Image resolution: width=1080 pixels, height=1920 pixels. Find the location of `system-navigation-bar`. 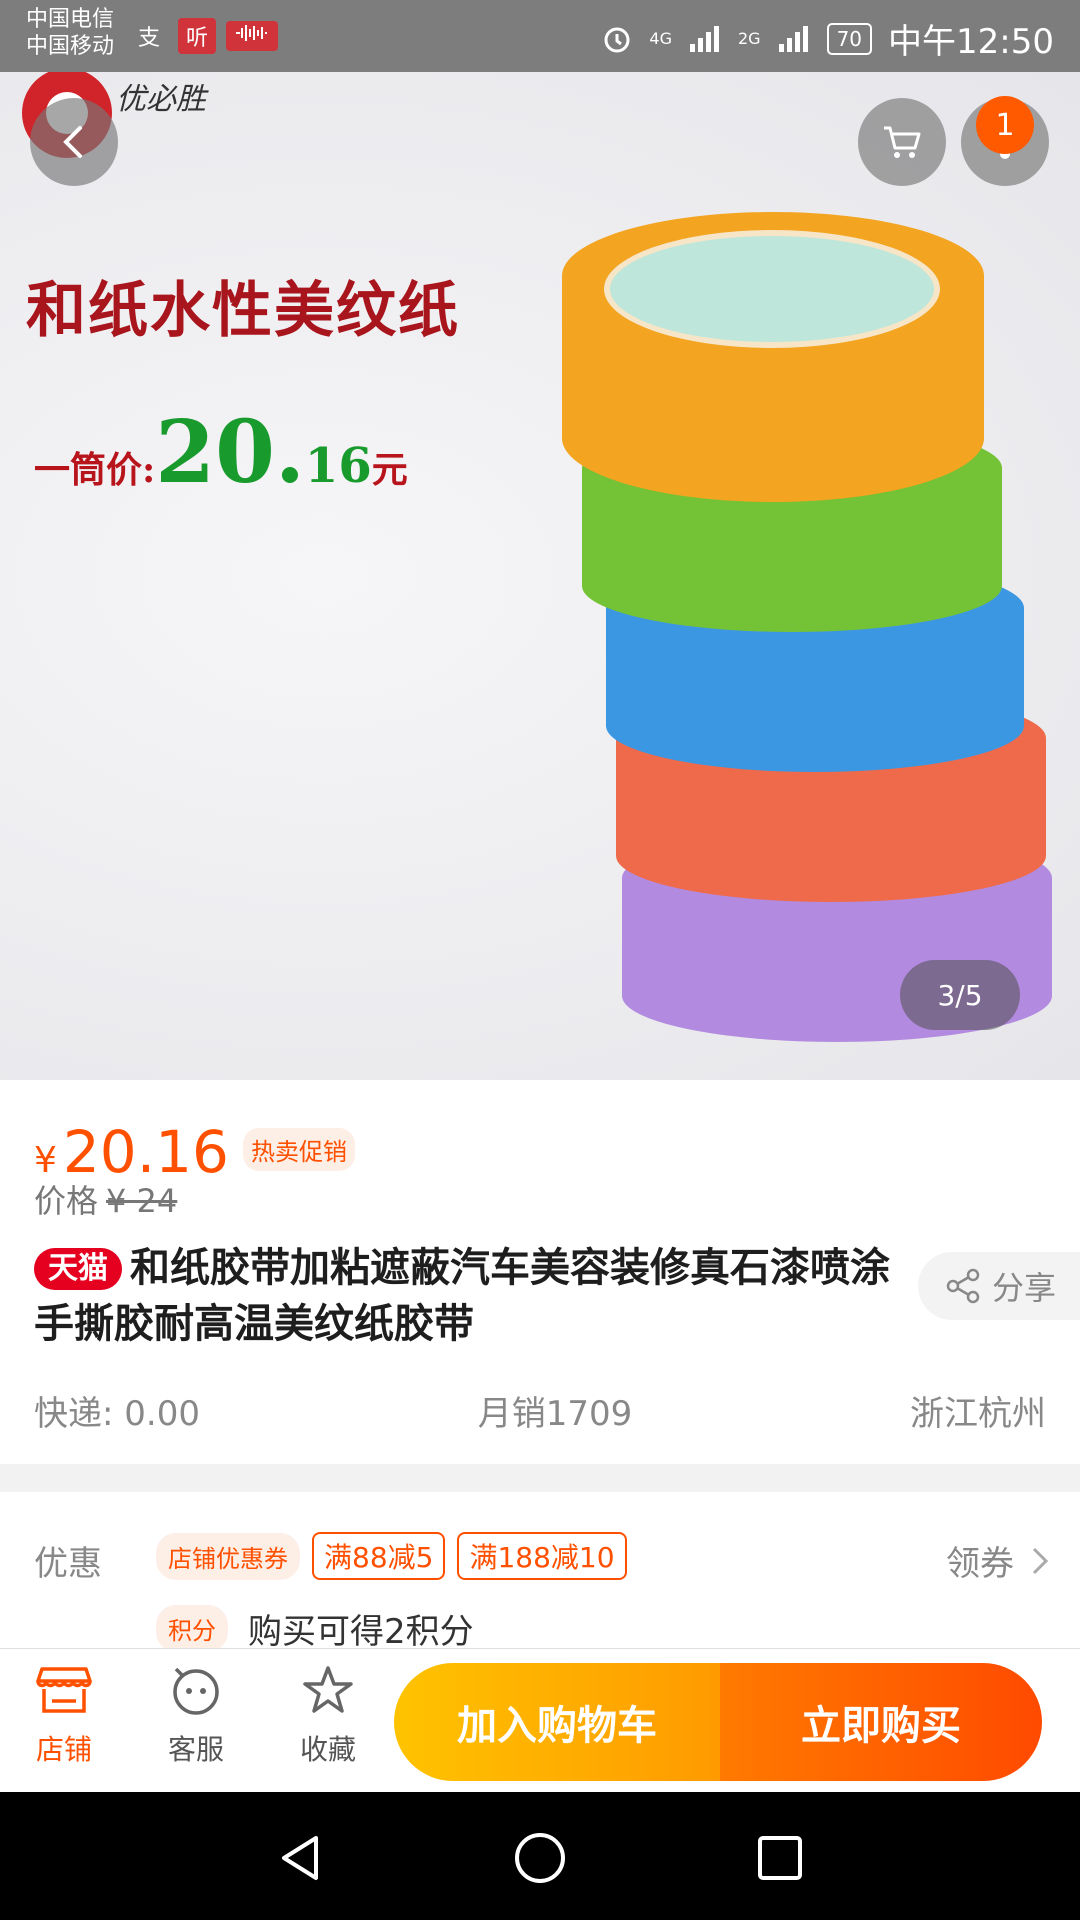

system-navigation-bar is located at coordinates (540, 1856).